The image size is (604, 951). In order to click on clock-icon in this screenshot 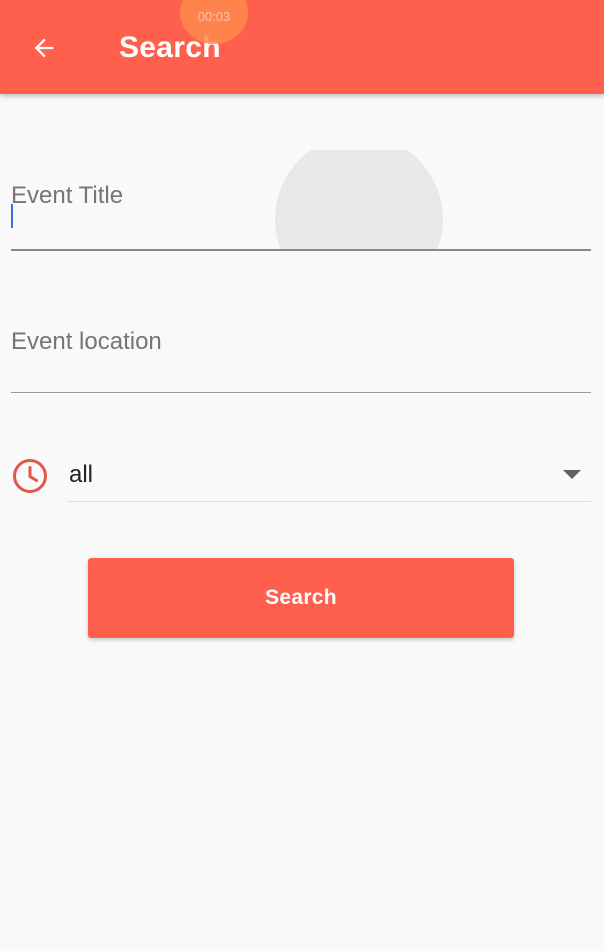, I will do `click(30, 476)`.